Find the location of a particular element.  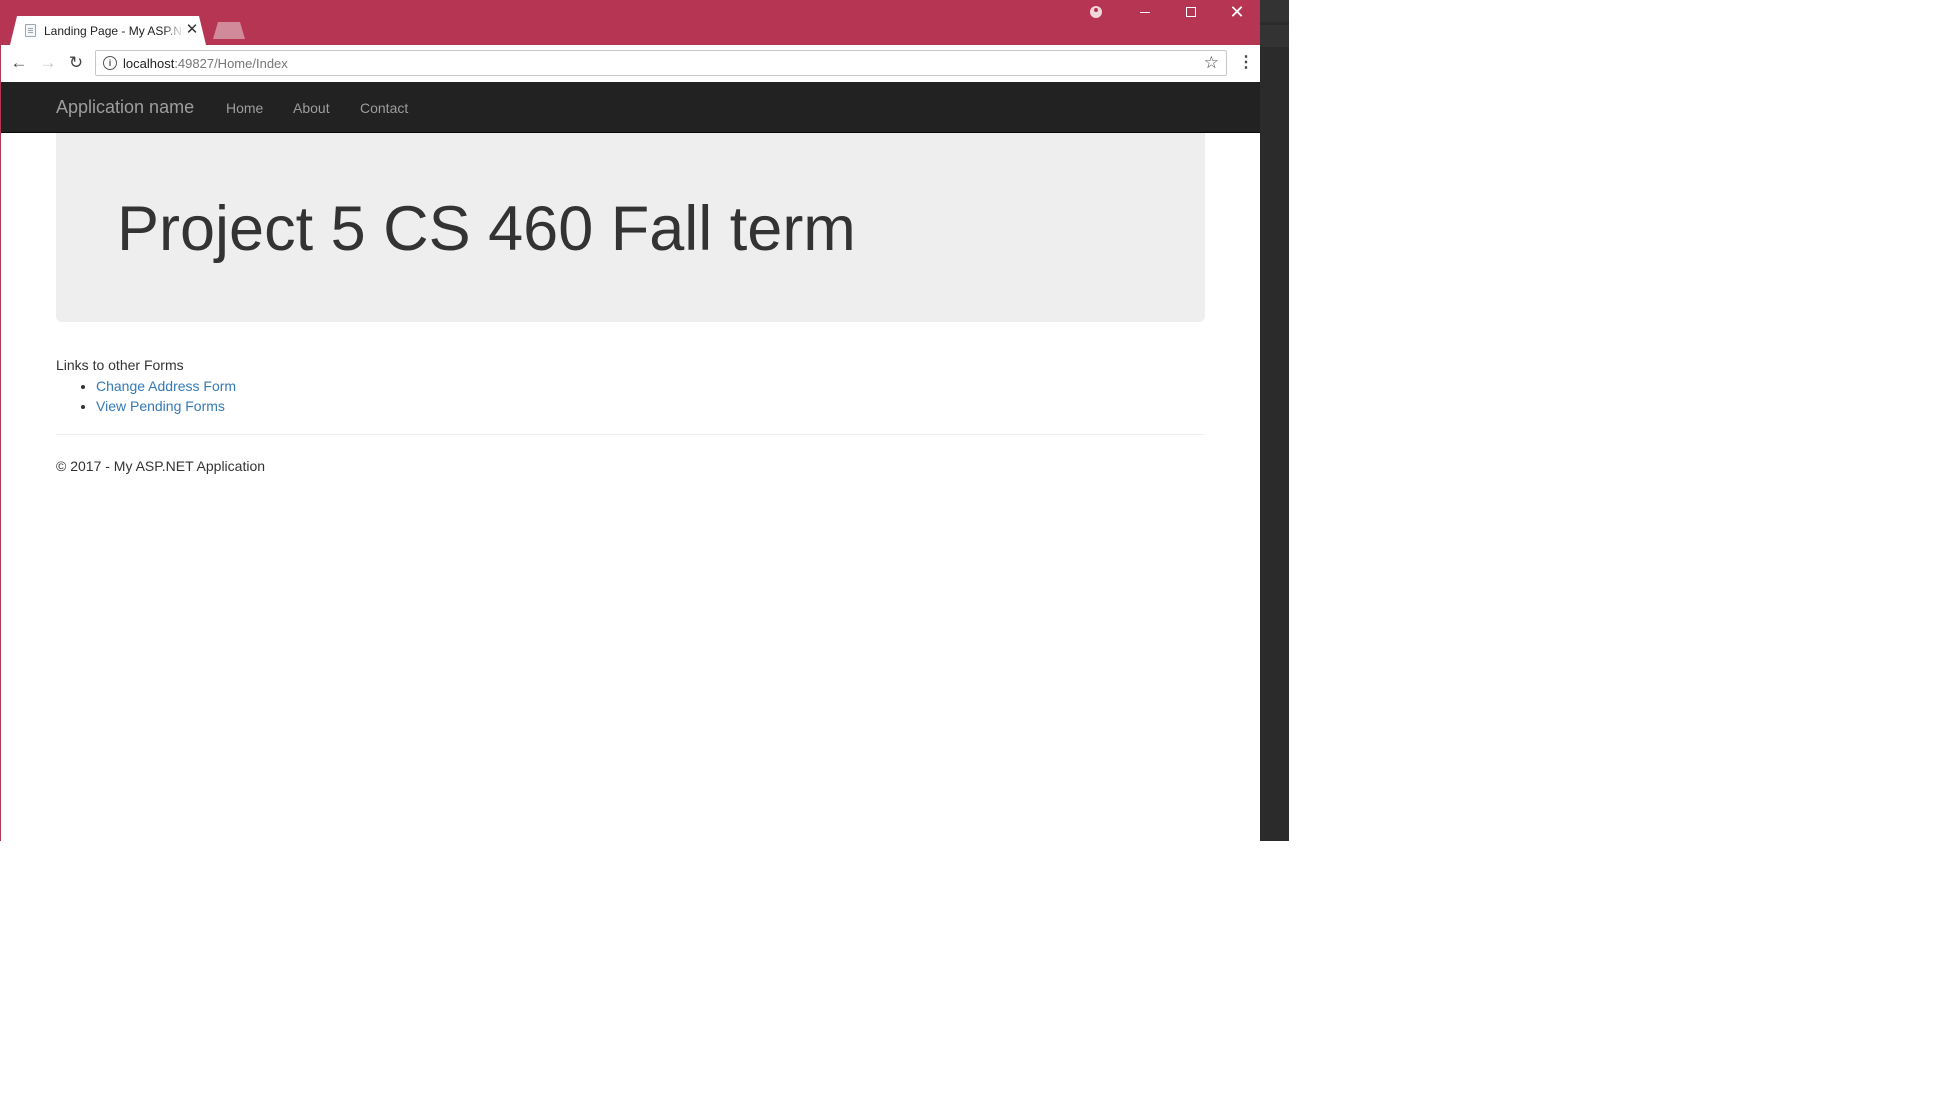

jumbotron: Project 5 CS 460 Fall term is located at coordinates (630, 227).